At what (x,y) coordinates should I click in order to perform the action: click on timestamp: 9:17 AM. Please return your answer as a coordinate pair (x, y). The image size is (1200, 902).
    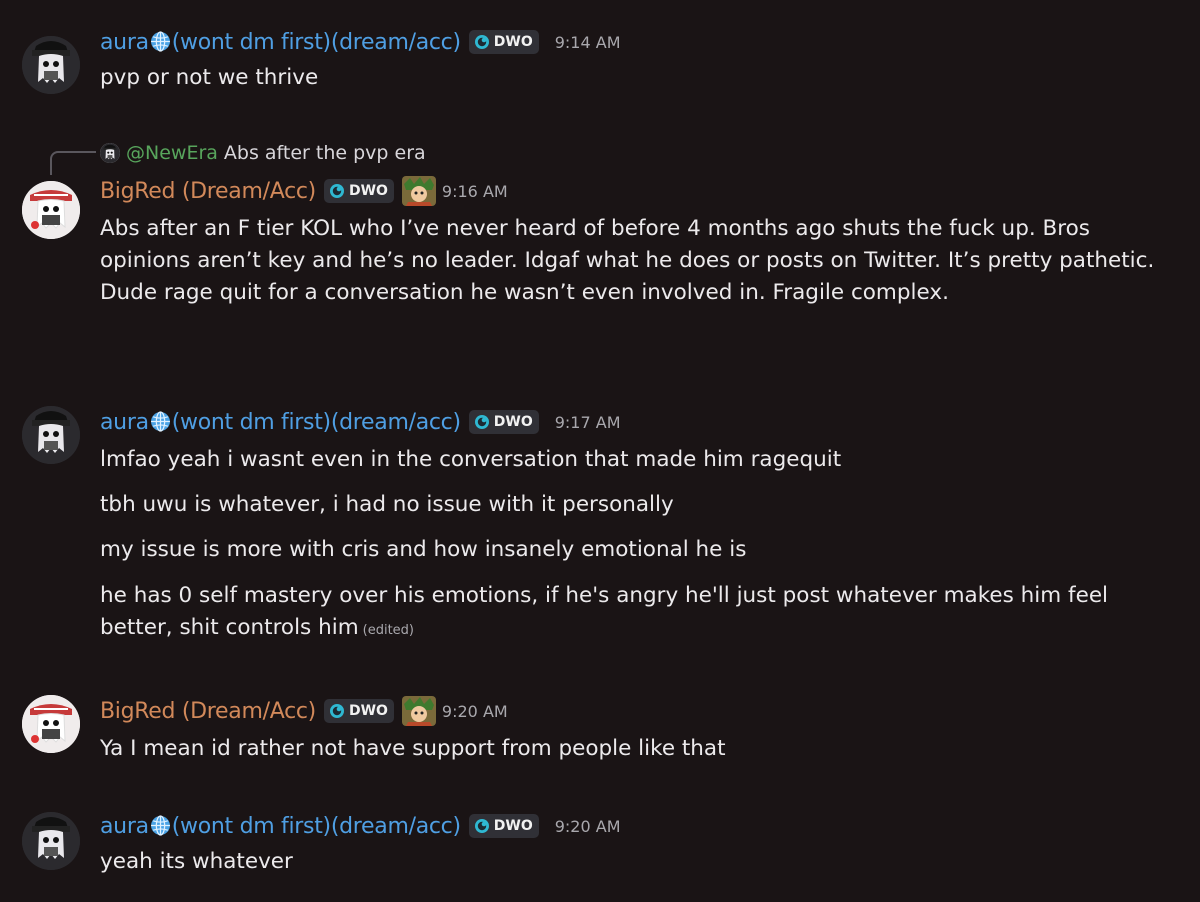
    Looking at the image, I should click on (587, 422).